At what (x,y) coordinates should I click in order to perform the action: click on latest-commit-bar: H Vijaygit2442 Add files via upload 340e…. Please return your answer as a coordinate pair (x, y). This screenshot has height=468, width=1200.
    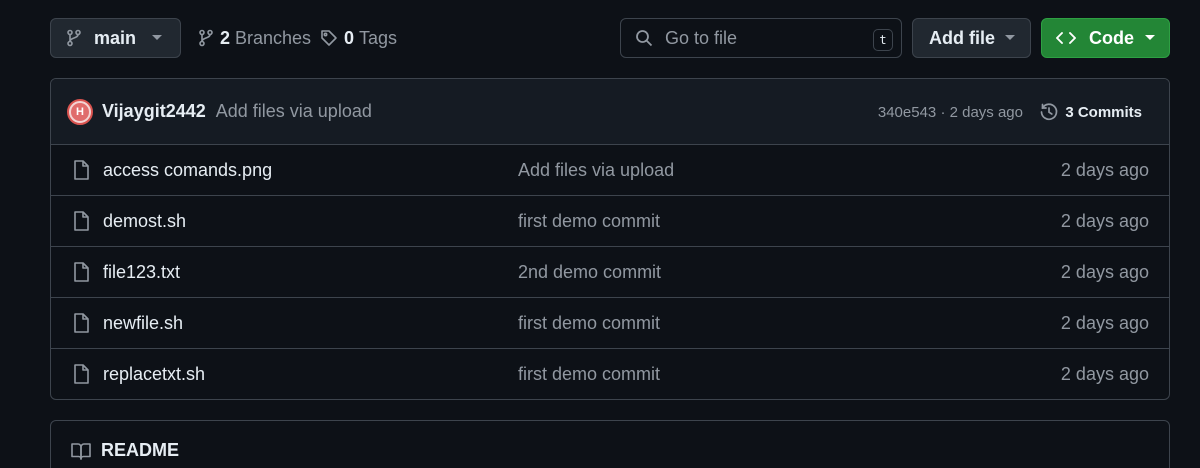
    Looking at the image, I should click on (610, 112).